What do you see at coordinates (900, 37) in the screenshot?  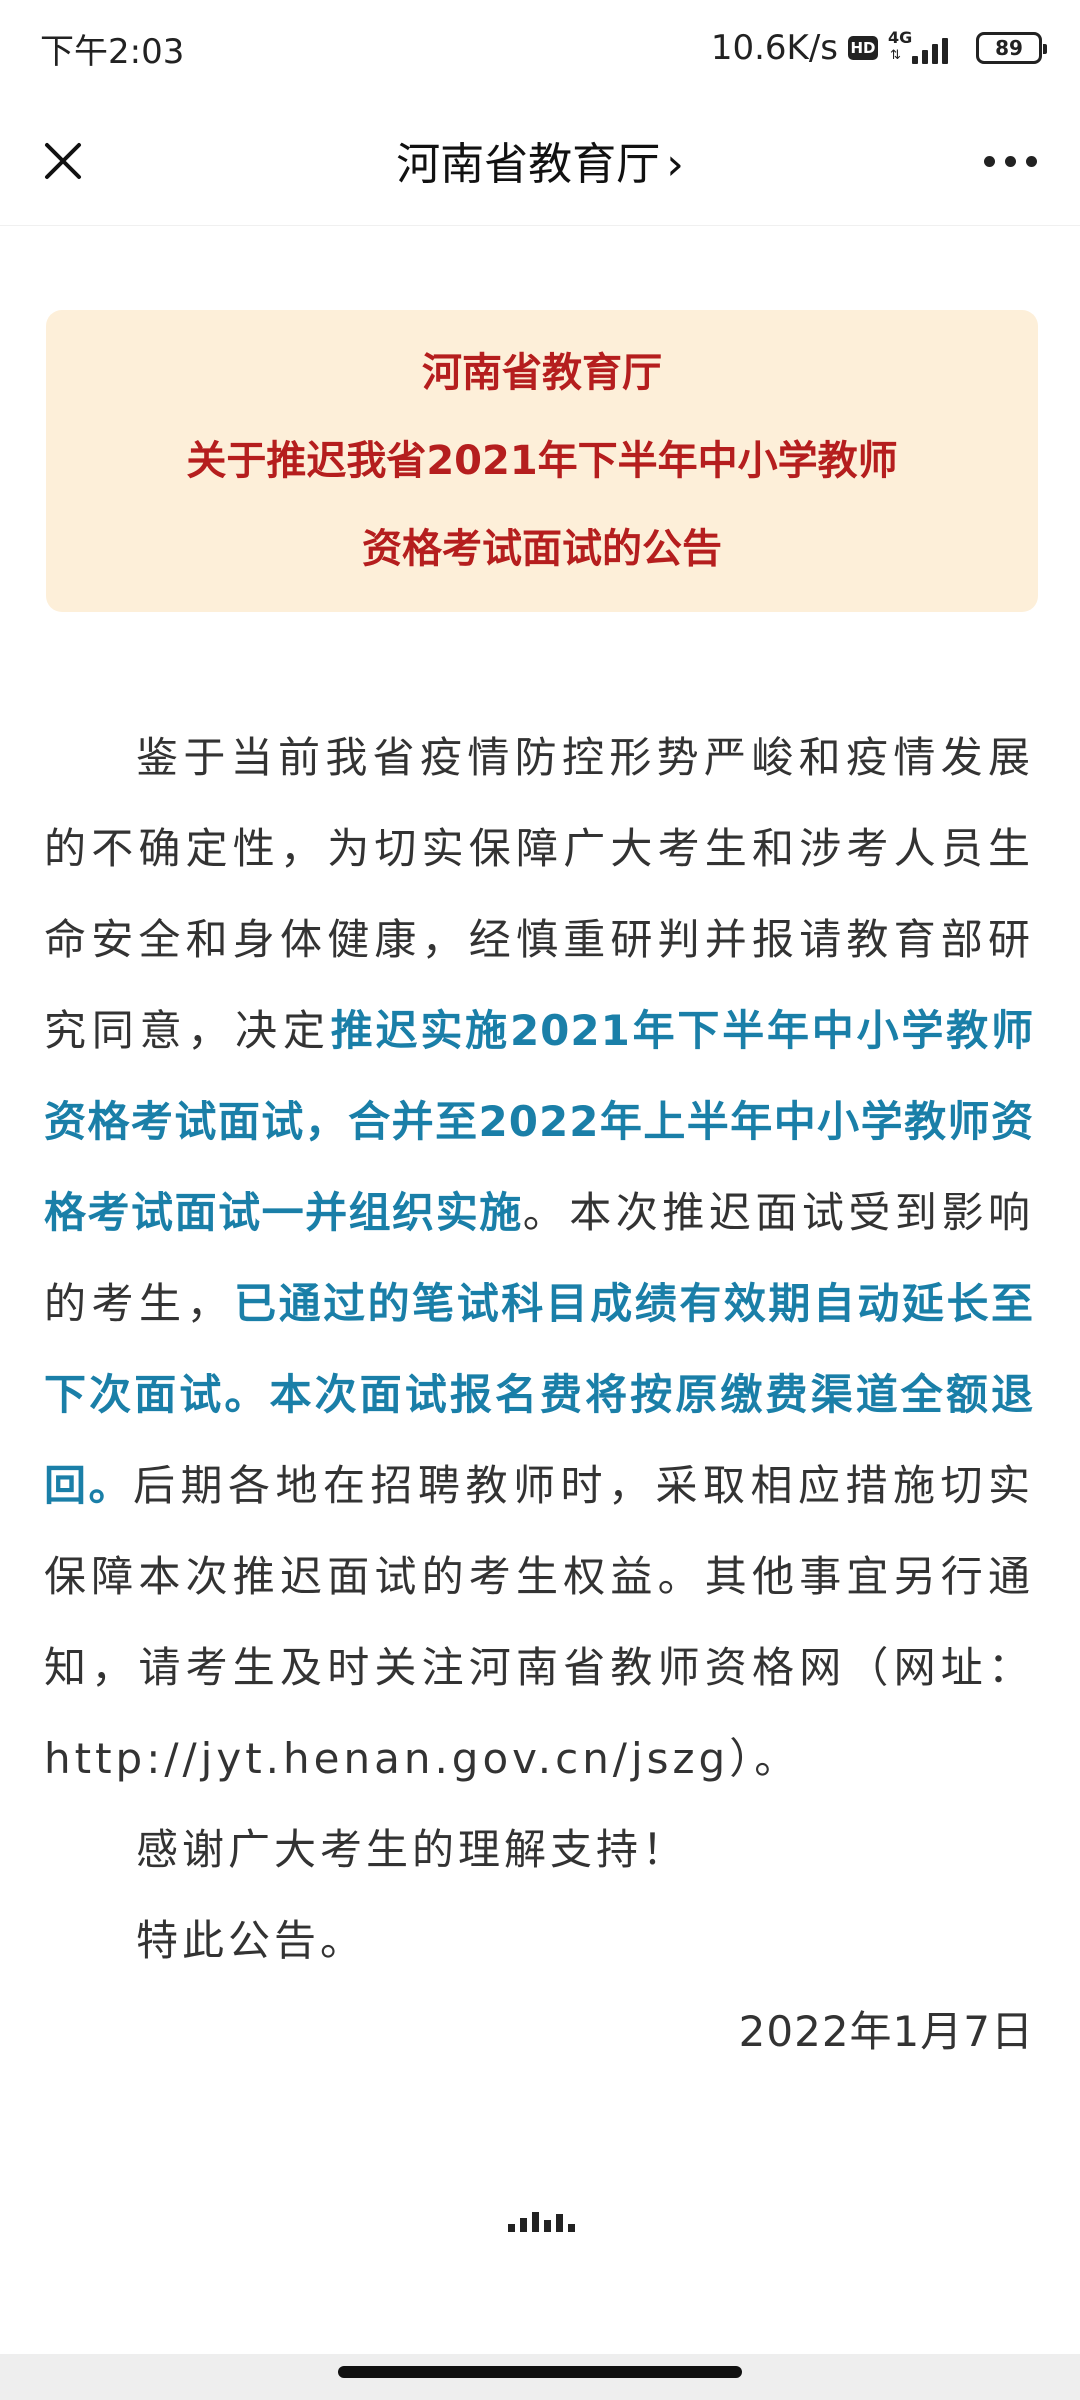 I see `network-type: 4G` at bounding box center [900, 37].